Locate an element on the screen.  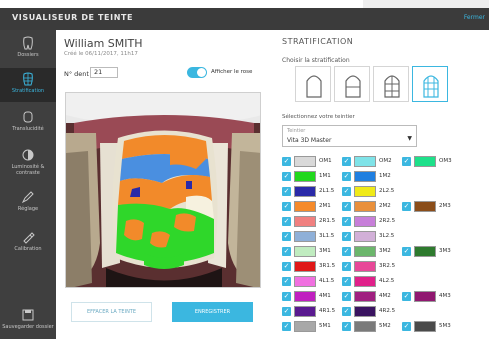
save-button: ENREGISTRER is located at coordinates (212, 312).